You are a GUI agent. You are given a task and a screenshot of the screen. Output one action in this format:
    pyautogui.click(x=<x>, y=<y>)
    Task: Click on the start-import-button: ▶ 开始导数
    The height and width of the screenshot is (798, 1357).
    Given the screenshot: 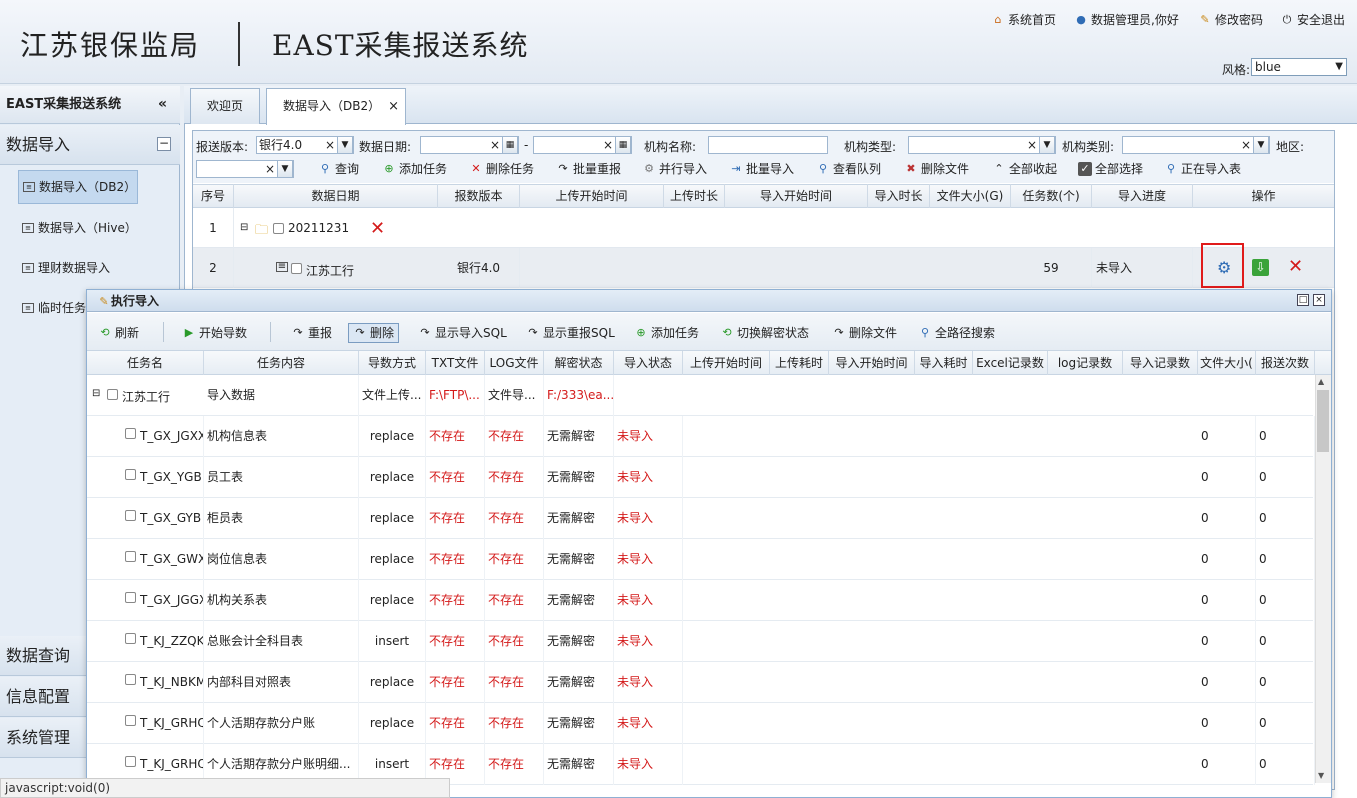 What is the action you would take?
    pyautogui.click(x=214, y=333)
    